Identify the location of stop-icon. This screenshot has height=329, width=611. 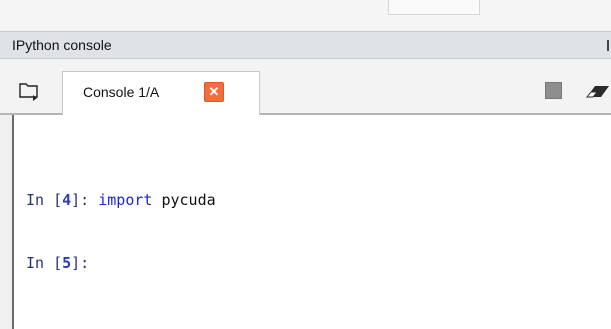
(553, 90).